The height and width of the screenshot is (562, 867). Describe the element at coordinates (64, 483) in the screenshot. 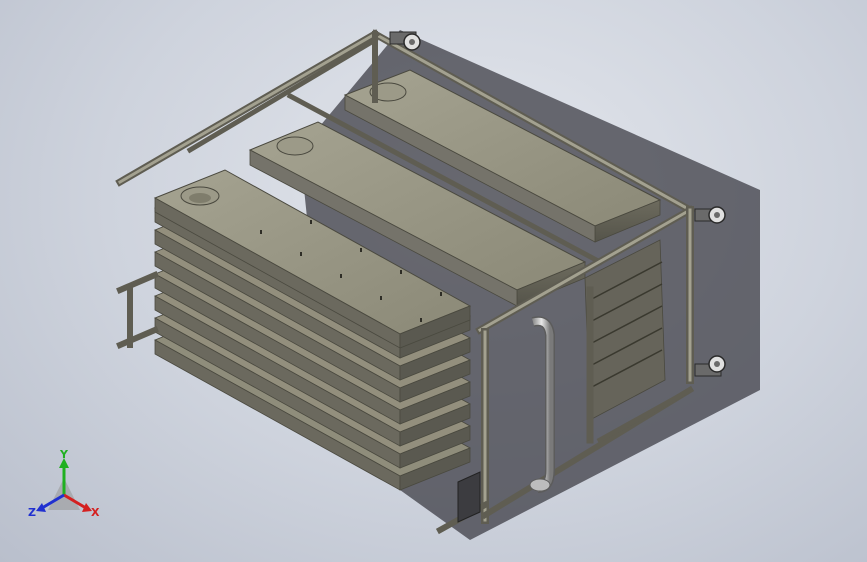

I see `axis-triad: Y X Z` at that location.